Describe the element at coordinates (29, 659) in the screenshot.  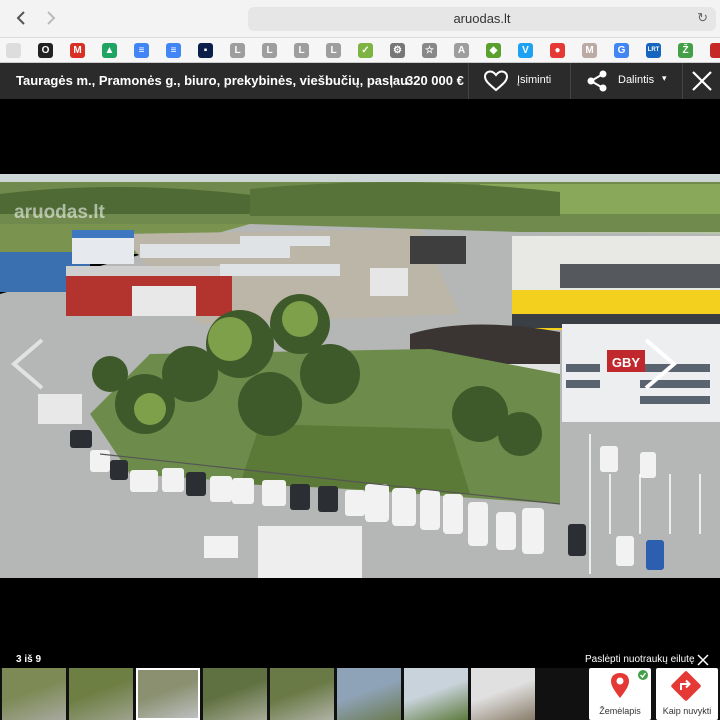
I see `photo-counter: 3 iš 9` at that location.